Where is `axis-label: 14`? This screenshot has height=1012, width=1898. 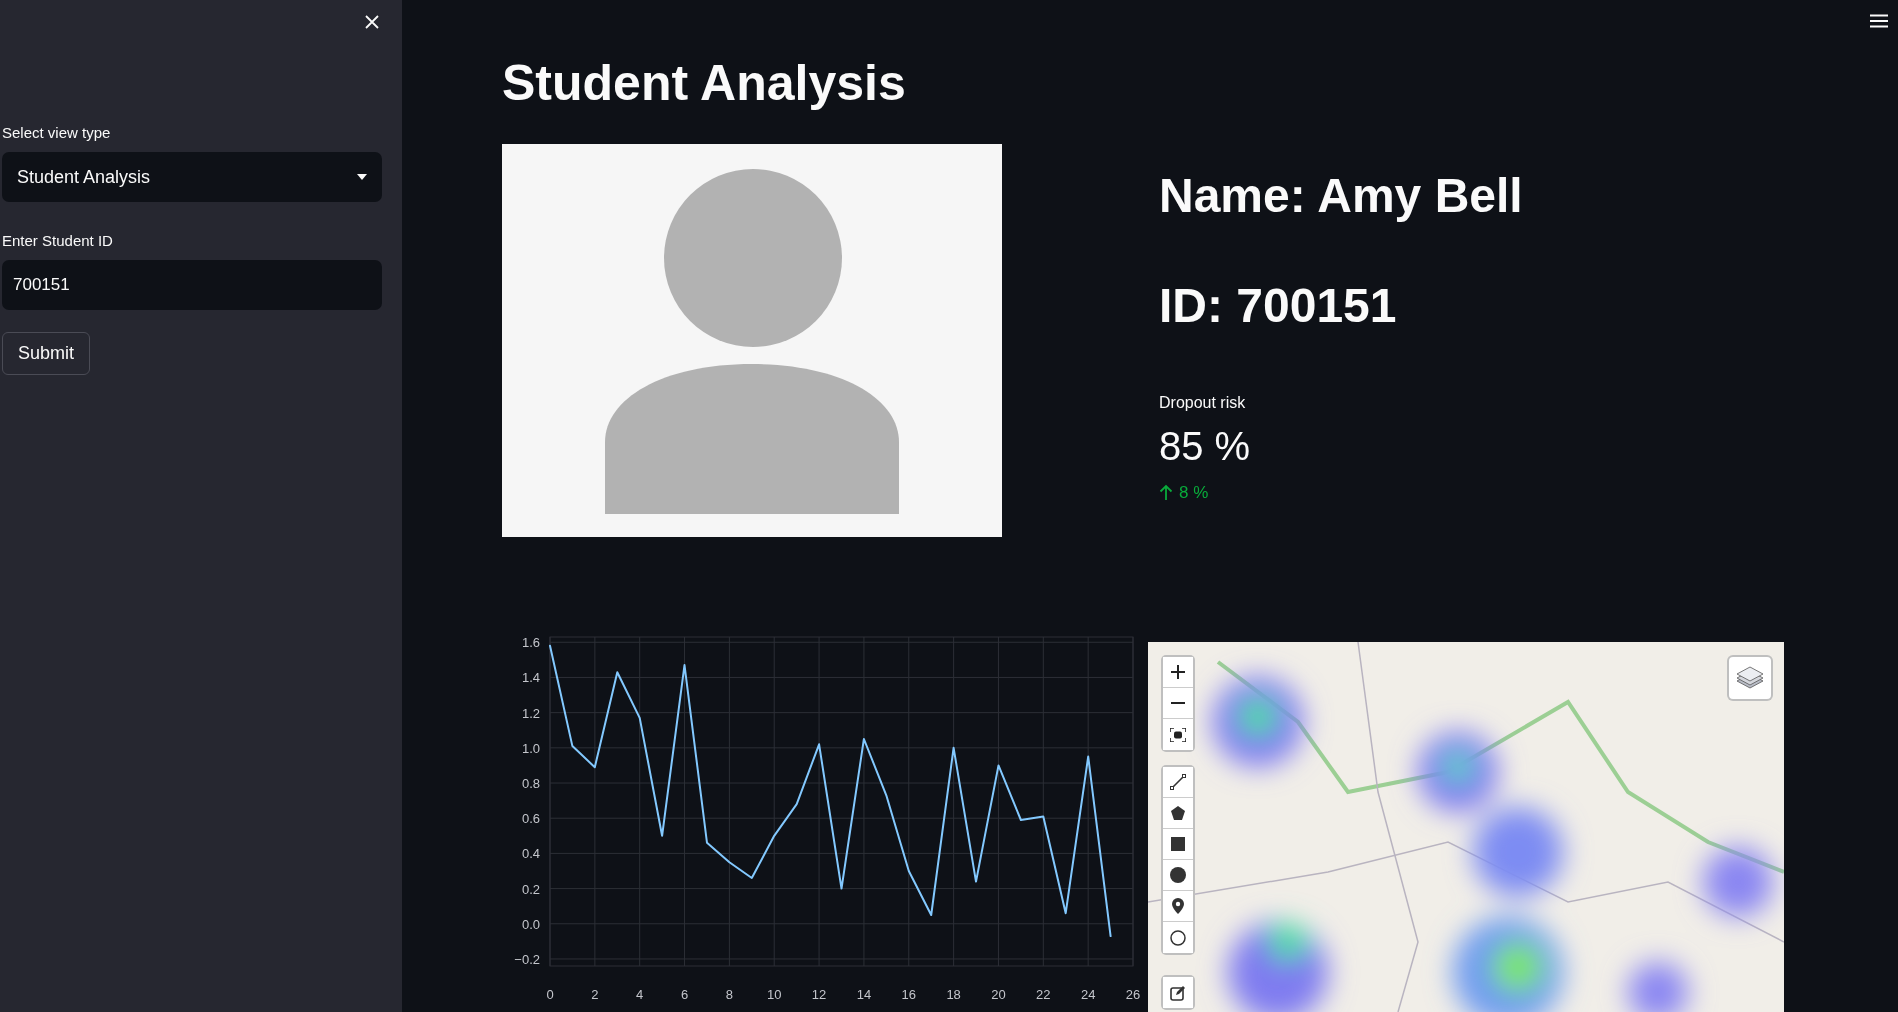 axis-label: 14 is located at coordinates (864, 994).